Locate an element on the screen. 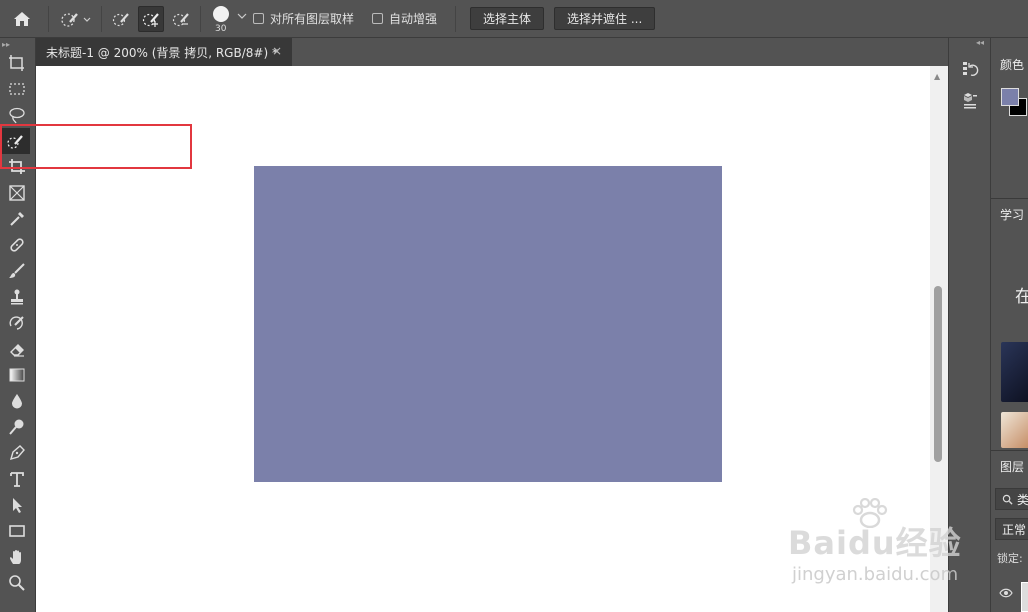  close-tab-icon: × is located at coordinates (277, 51).